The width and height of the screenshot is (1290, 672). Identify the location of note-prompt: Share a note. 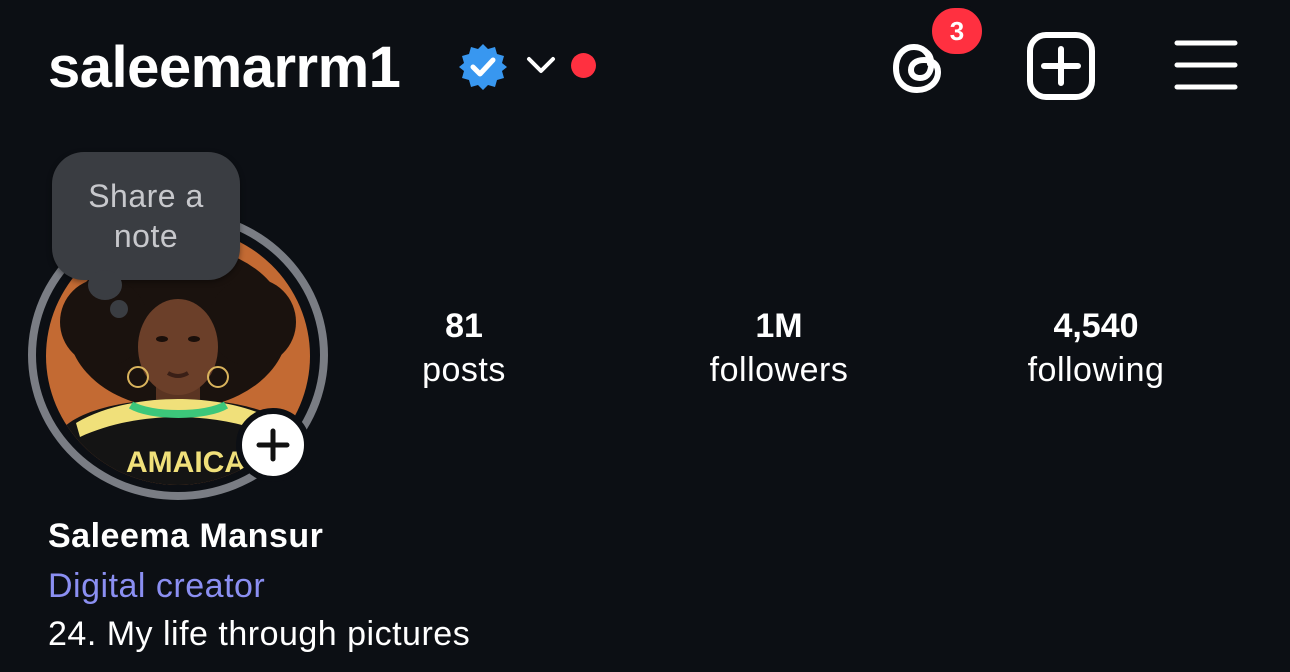
(146, 216).